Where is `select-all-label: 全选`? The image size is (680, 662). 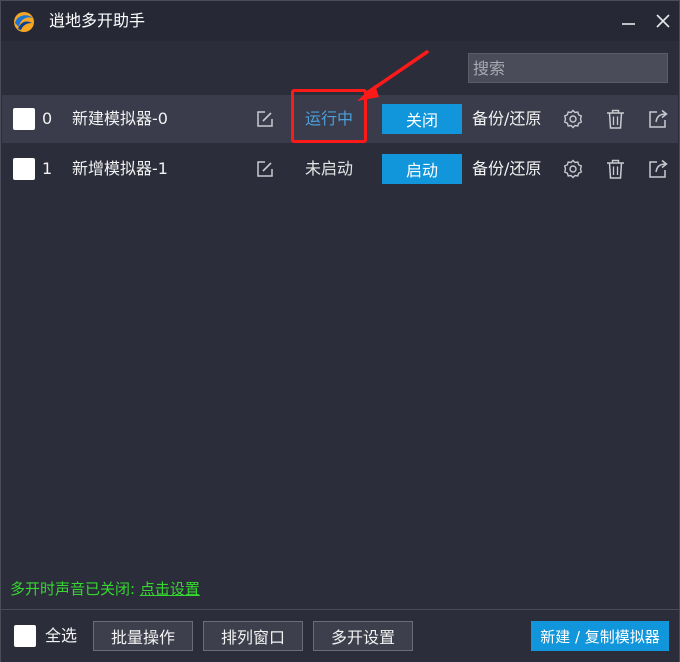 select-all-label: 全选 is located at coordinates (61, 636).